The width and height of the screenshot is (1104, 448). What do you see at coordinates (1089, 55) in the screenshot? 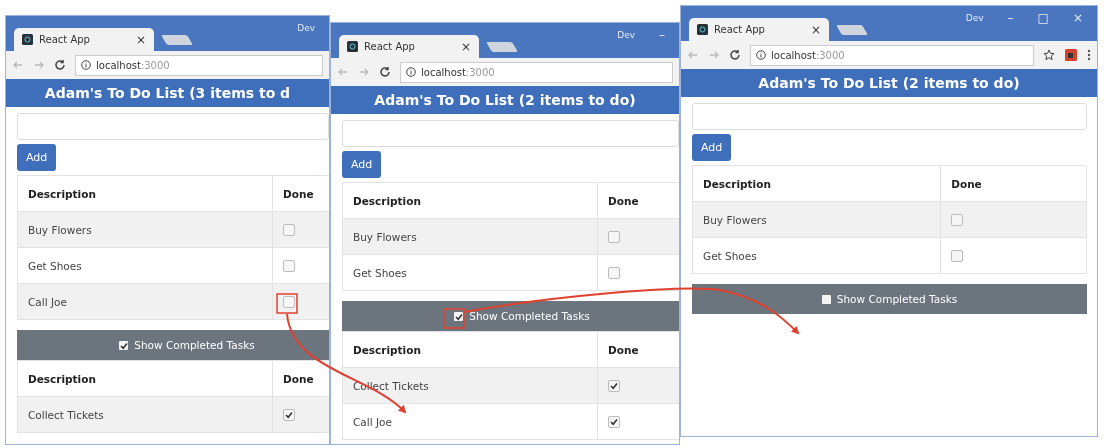
I see `menu-icon` at bounding box center [1089, 55].